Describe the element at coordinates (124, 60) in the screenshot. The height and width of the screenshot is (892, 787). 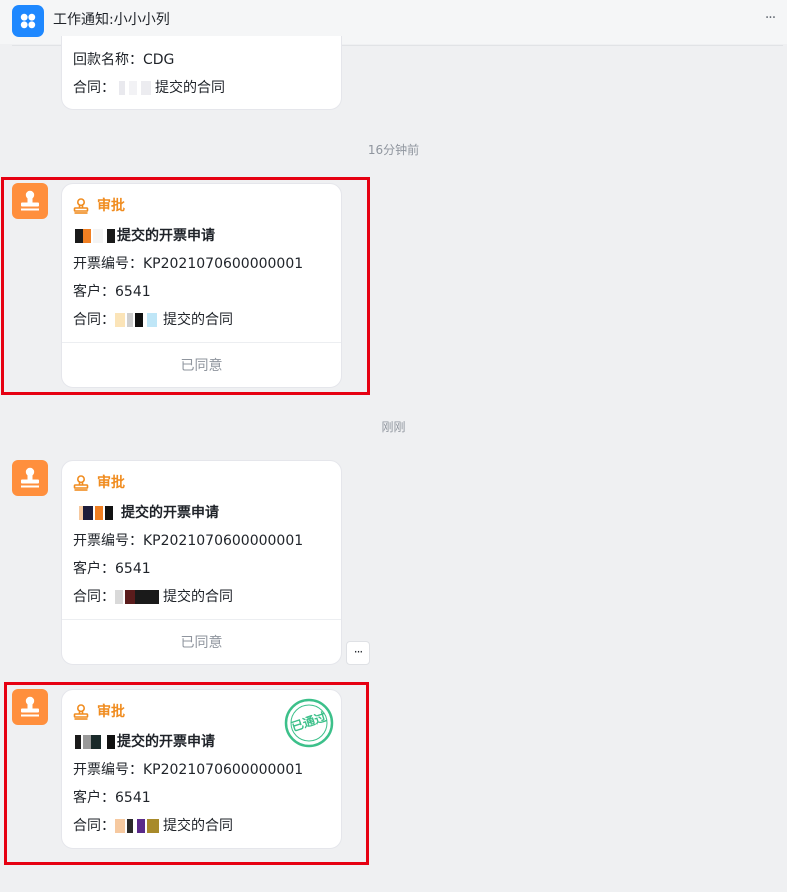
I see `payment-name: 回款名称：CDG` at that location.